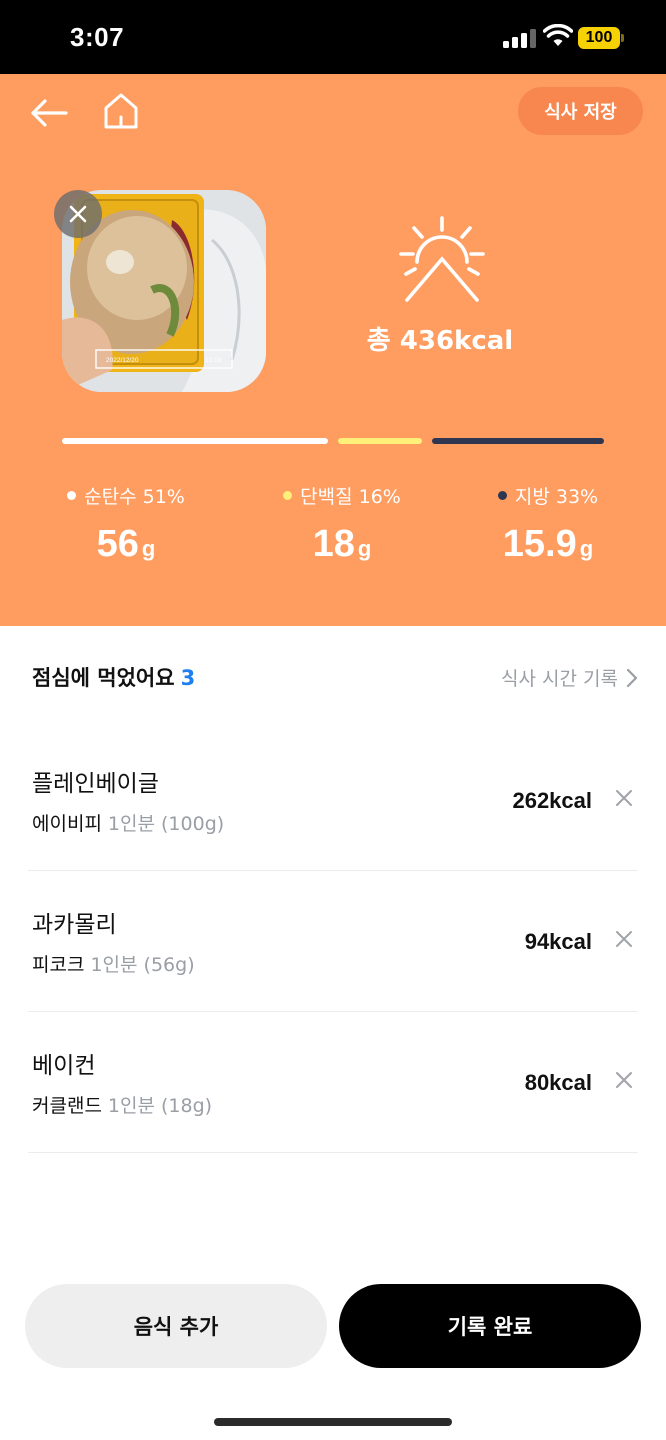 Image resolution: width=666 pixels, height=1440 pixels. Describe the element at coordinates (166, 824) in the screenshot. I see `food-amount: 1인분 (100g)` at that location.